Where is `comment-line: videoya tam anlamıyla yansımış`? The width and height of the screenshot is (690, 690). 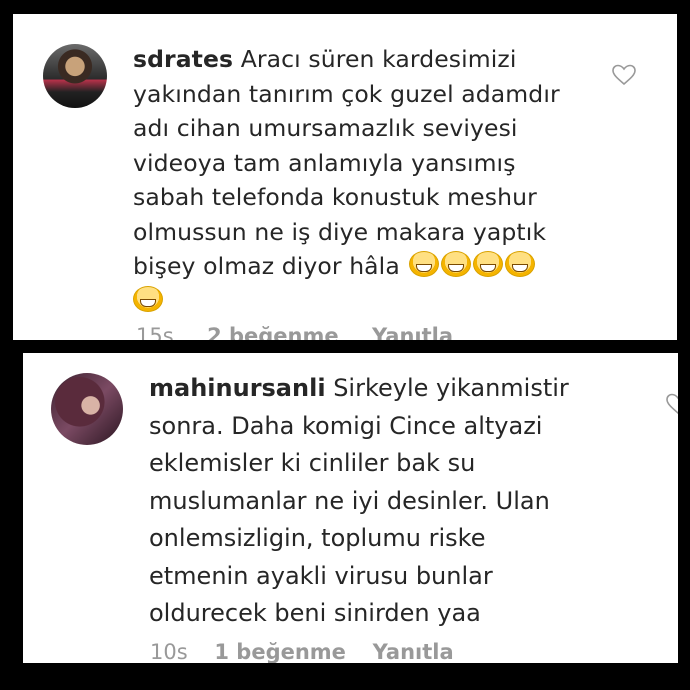
comment-line: videoya tam anlamıyla yansımış is located at coordinates (324, 162).